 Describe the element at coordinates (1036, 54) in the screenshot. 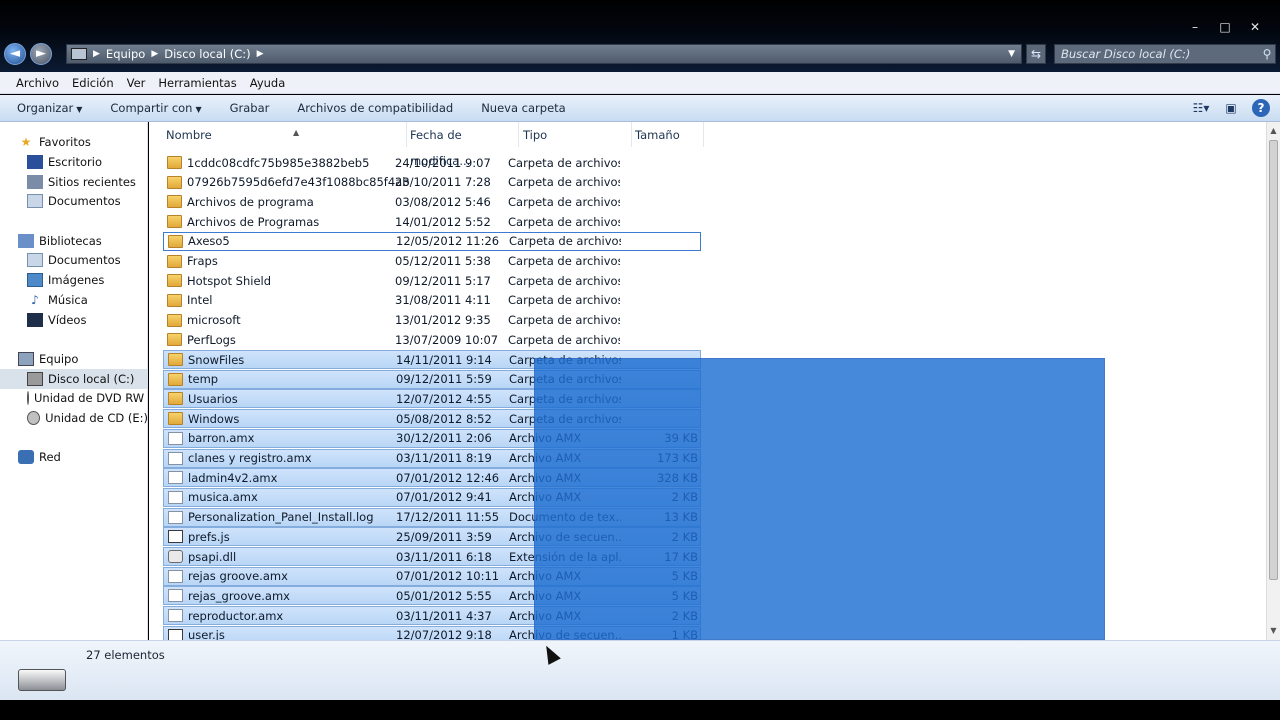

I see `refresh-button: ⇆` at that location.